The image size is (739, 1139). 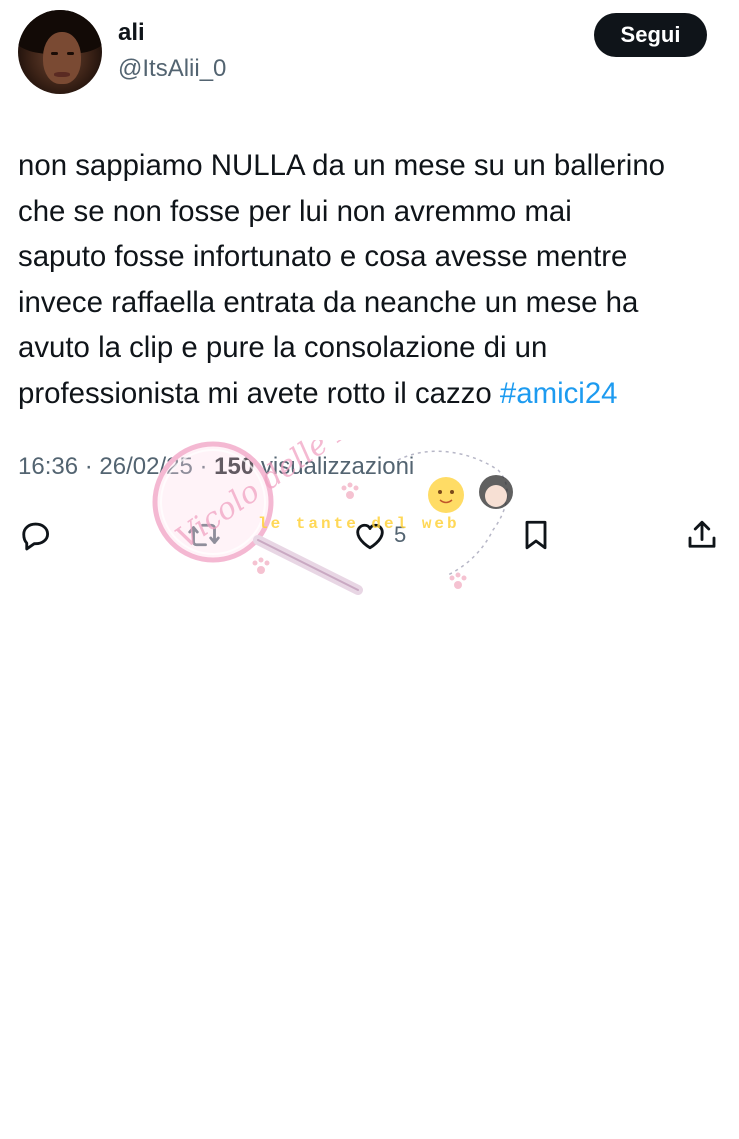 What do you see at coordinates (172, 69) in the screenshot?
I see `author-handle: @ItsAlii_0` at bounding box center [172, 69].